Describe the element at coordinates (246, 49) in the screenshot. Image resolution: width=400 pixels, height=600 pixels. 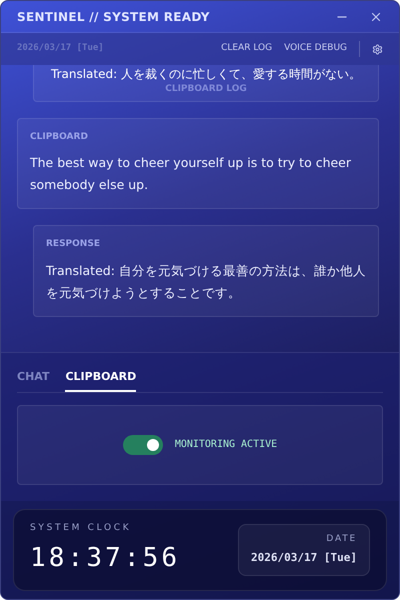
I see `toolbar-button: CLEAR LOG` at that location.